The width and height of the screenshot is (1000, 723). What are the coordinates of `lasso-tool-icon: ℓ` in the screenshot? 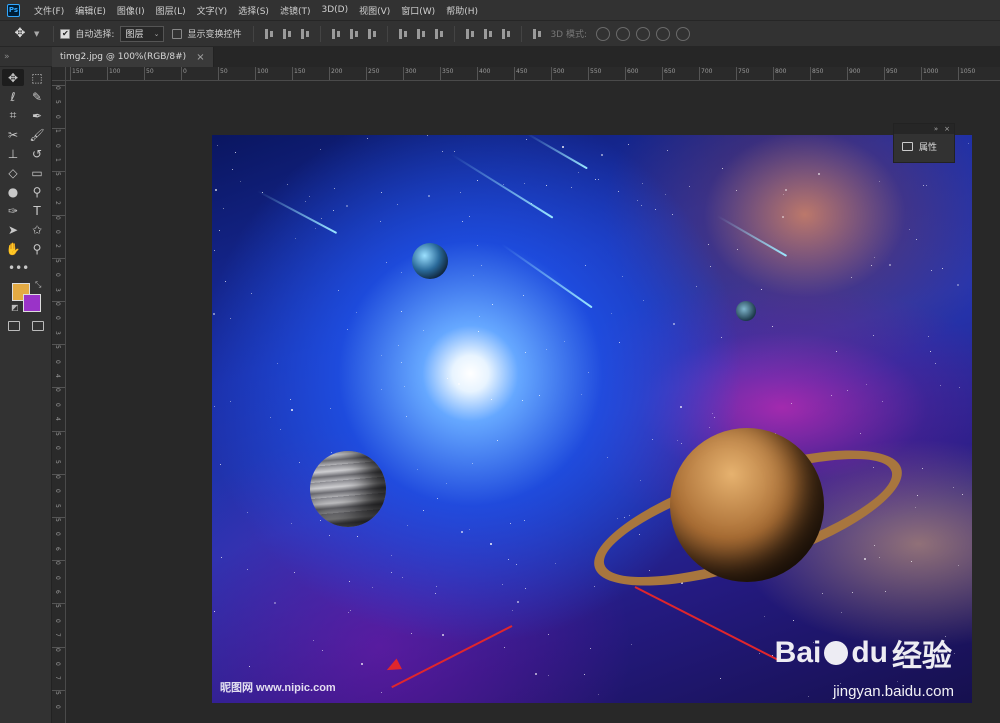 It's located at (13, 96).